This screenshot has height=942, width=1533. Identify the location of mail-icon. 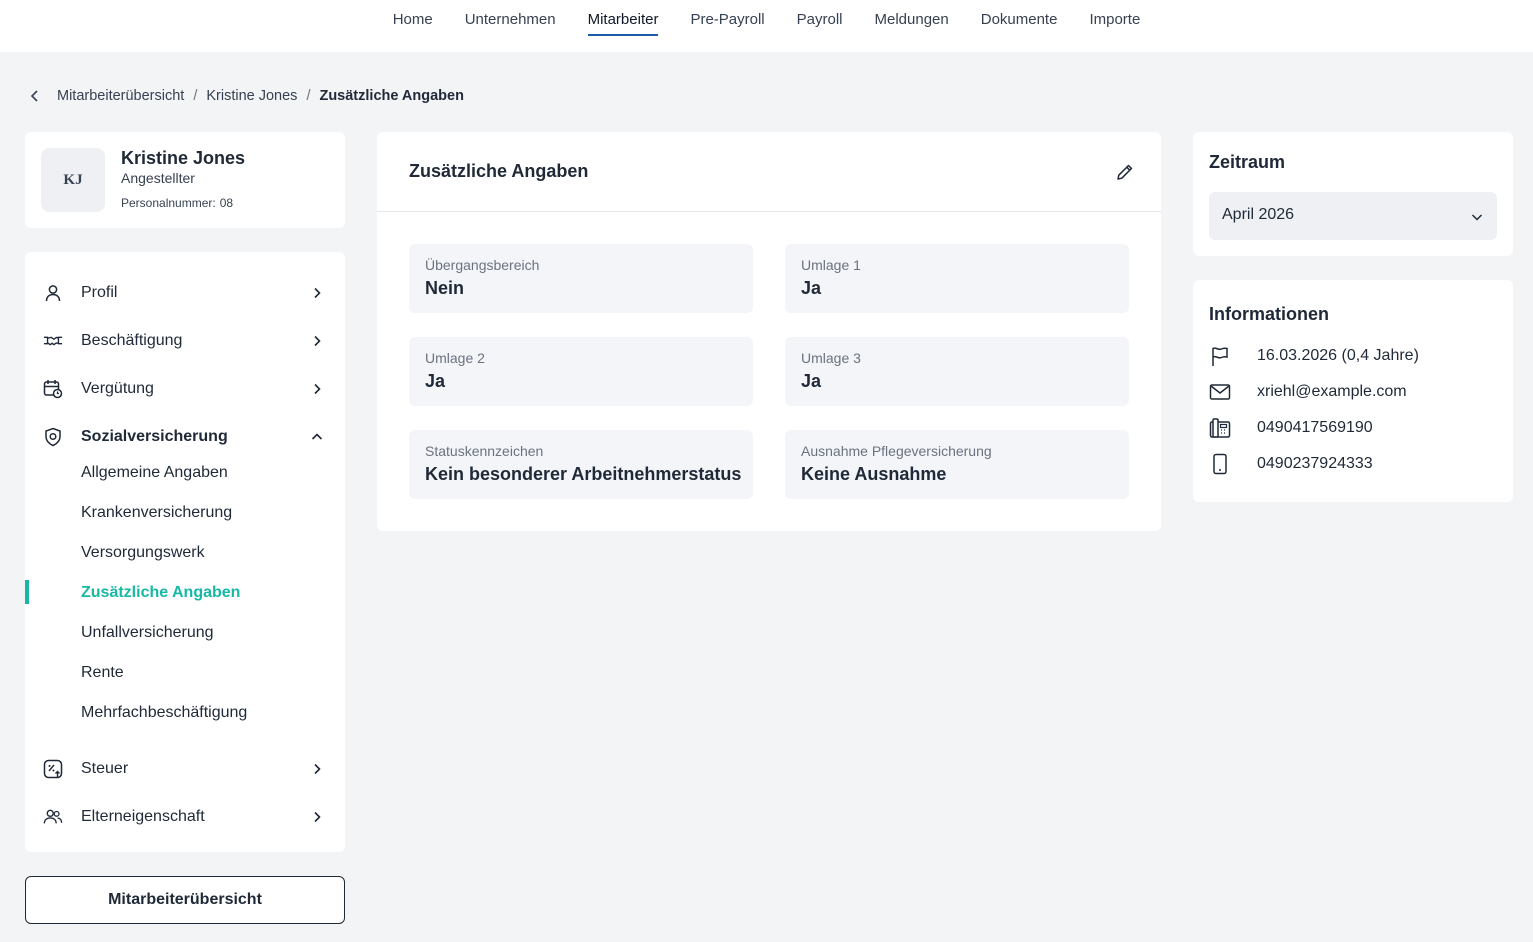
(1220, 392).